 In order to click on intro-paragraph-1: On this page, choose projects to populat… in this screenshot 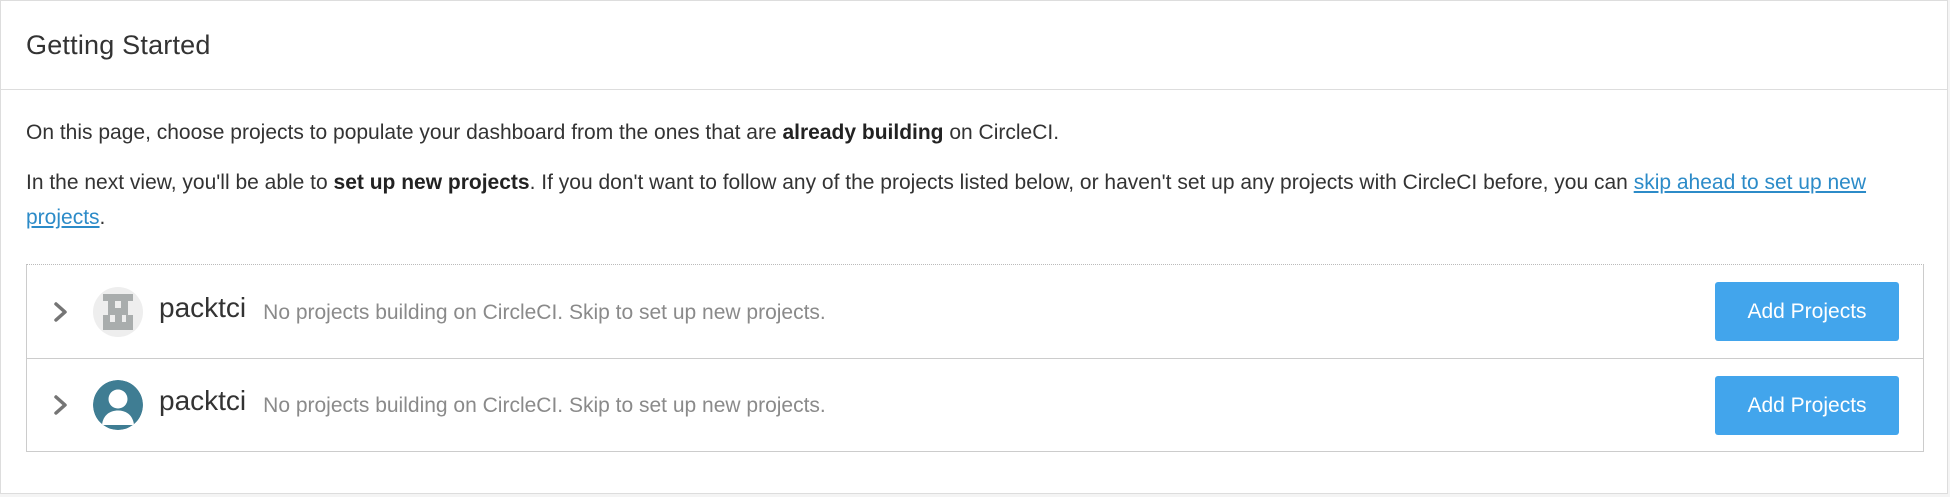, I will do `click(974, 132)`.